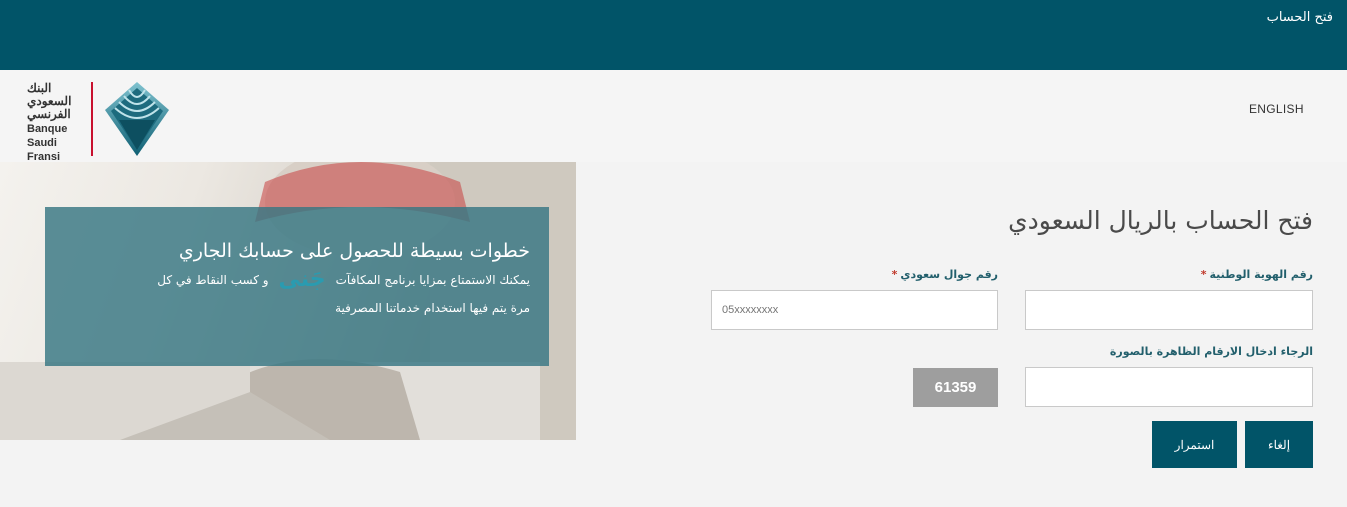  I want to click on logo-latin-line-2: Saudi, so click(42, 143).